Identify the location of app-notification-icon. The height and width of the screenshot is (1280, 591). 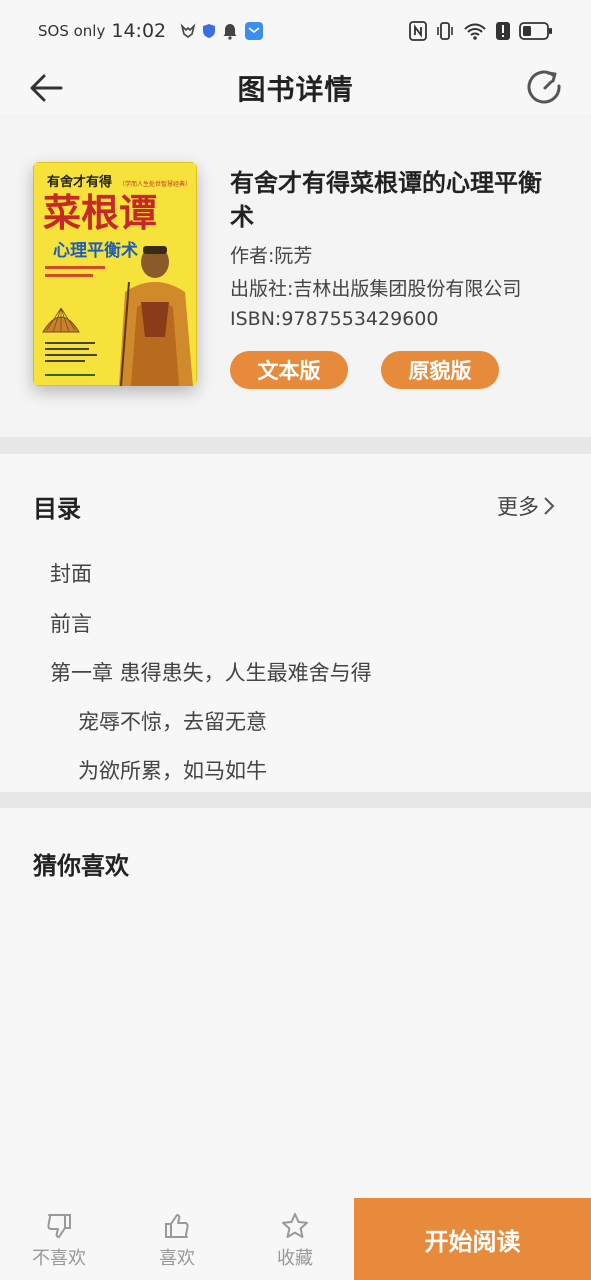
(254, 31).